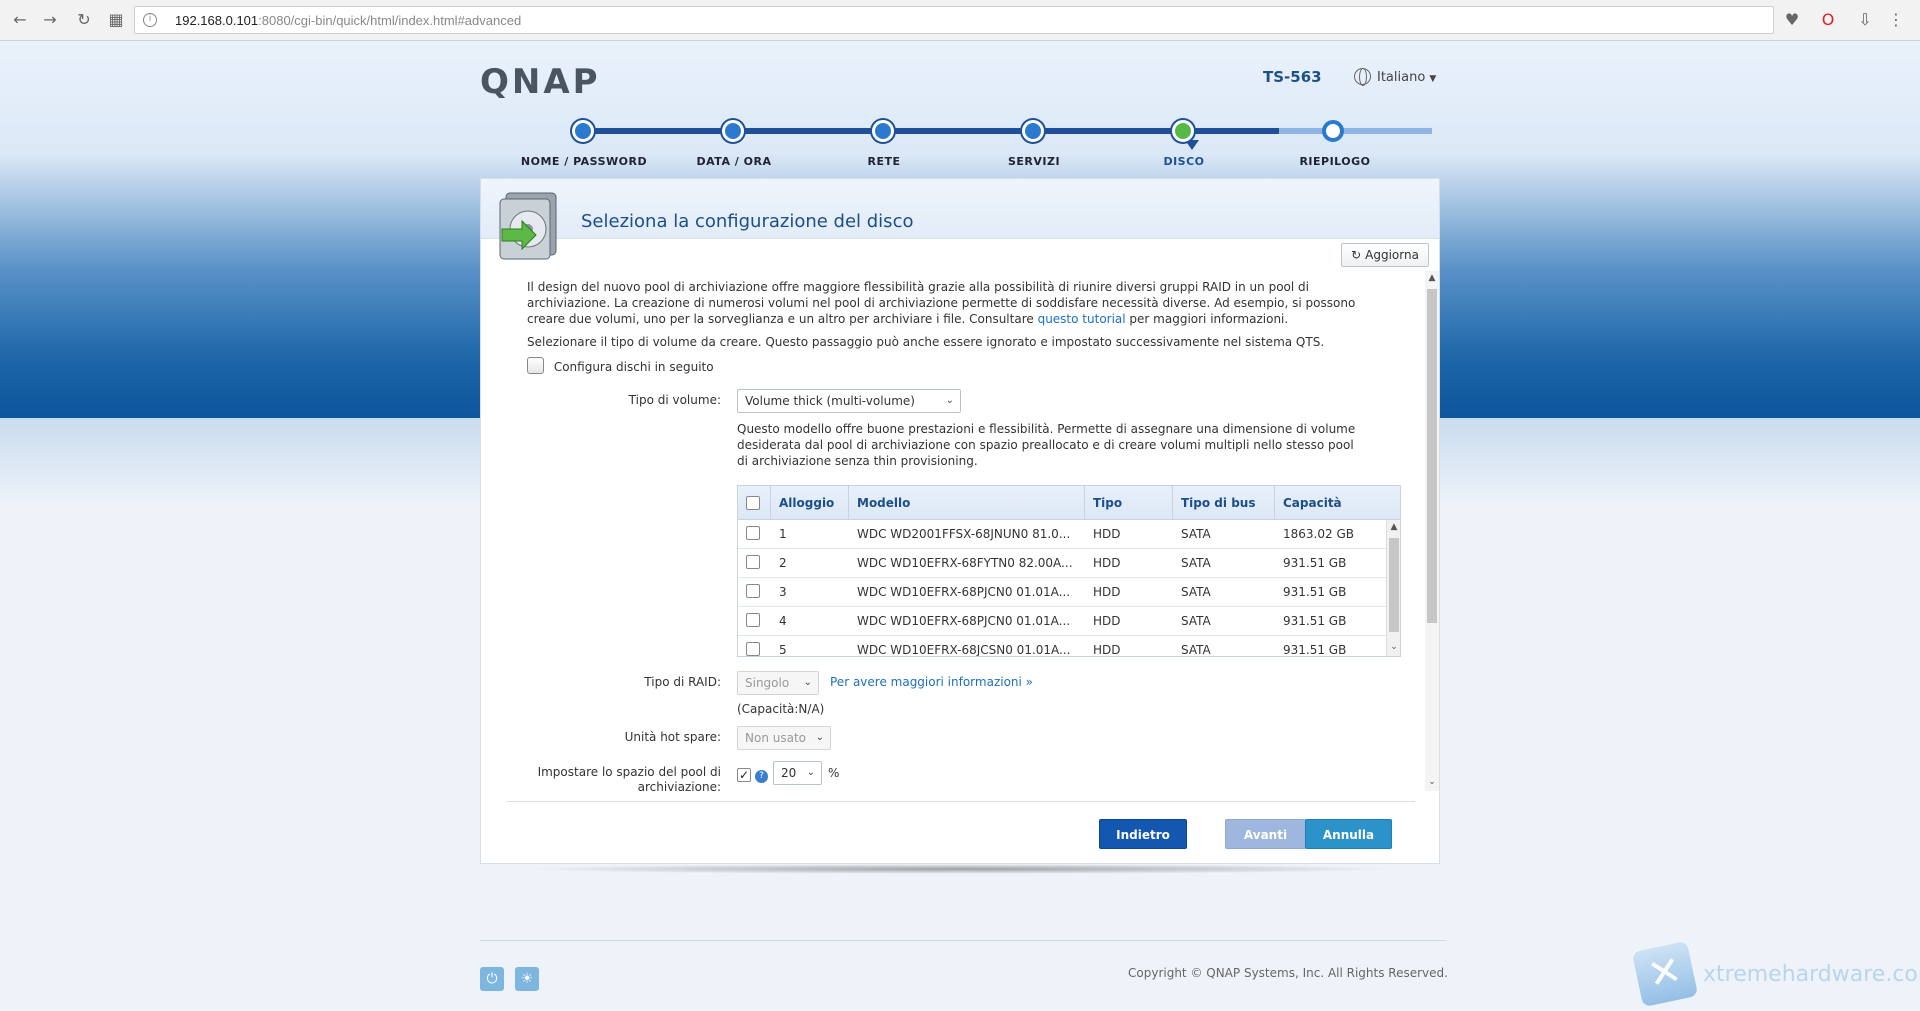  Describe the element at coordinates (1896, 20) in the screenshot. I see `menu-icon: ⋮` at that location.